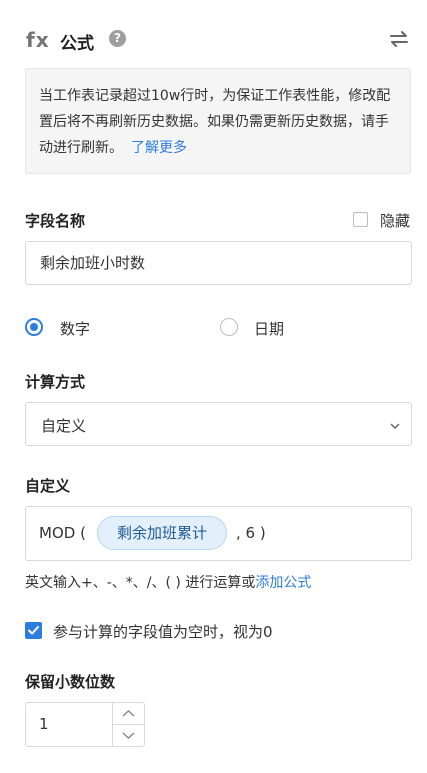  Describe the element at coordinates (64, 426) in the screenshot. I see `calc-method-value: 自定义` at that location.